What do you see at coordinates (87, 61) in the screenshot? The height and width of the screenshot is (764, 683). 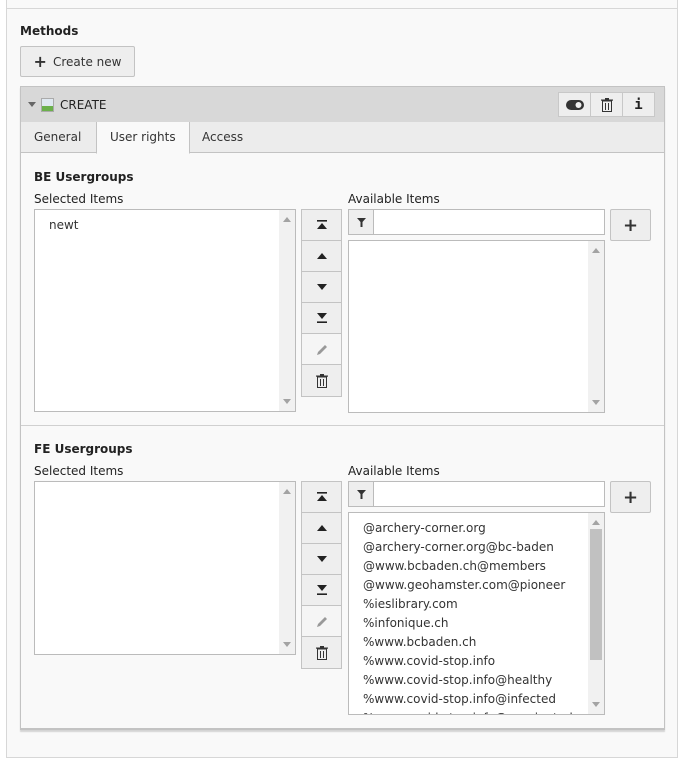 I see `create-new-label: Create new` at bounding box center [87, 61].